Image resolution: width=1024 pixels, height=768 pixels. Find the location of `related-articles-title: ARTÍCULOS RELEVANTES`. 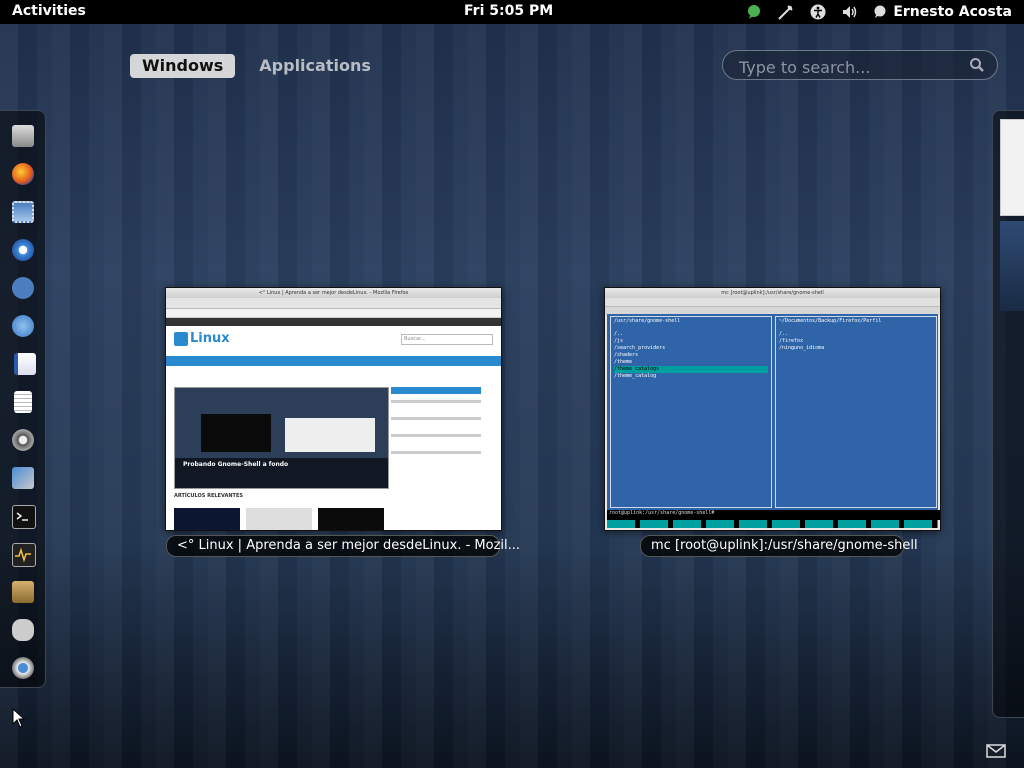

related-articles-title: ARTÍCULOS RELEVANTES is located at coordinates (208, 496).